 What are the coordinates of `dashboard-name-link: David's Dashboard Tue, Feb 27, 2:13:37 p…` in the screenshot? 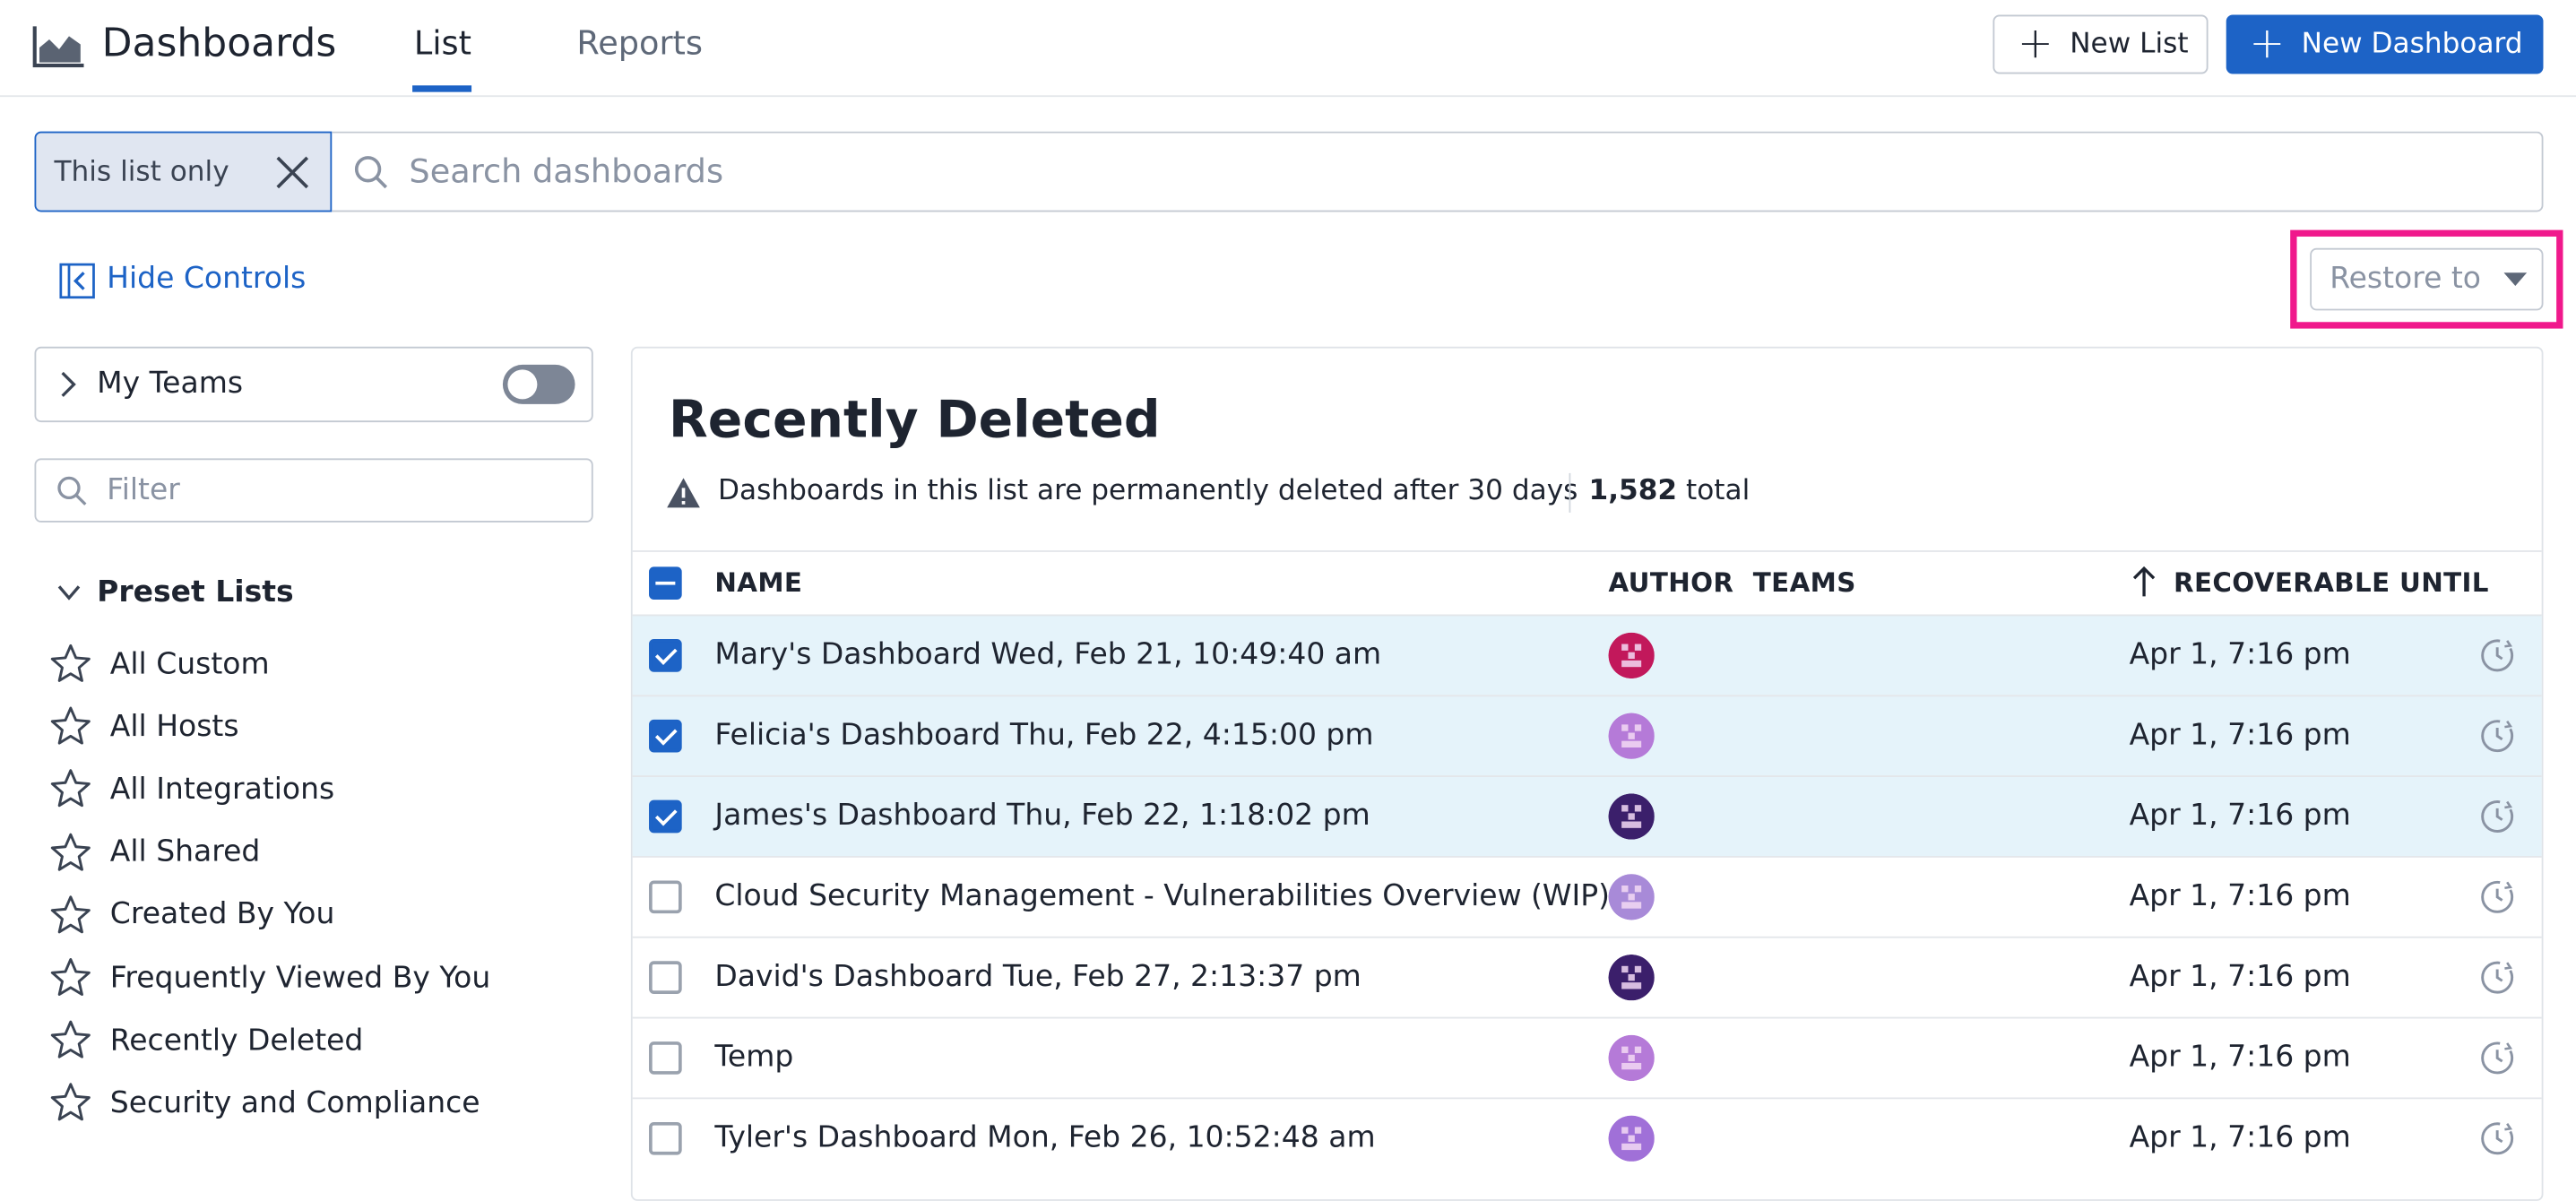 It's located at (1037, 976).